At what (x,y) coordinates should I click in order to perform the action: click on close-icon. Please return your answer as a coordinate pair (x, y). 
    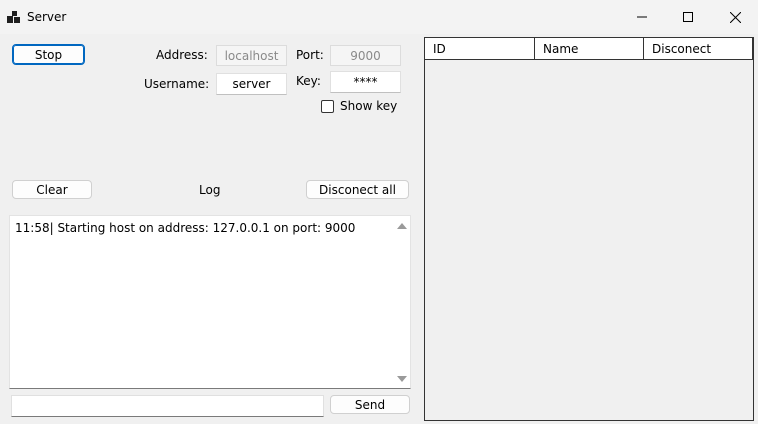
    Looking at the image, I should click on (735, 17).